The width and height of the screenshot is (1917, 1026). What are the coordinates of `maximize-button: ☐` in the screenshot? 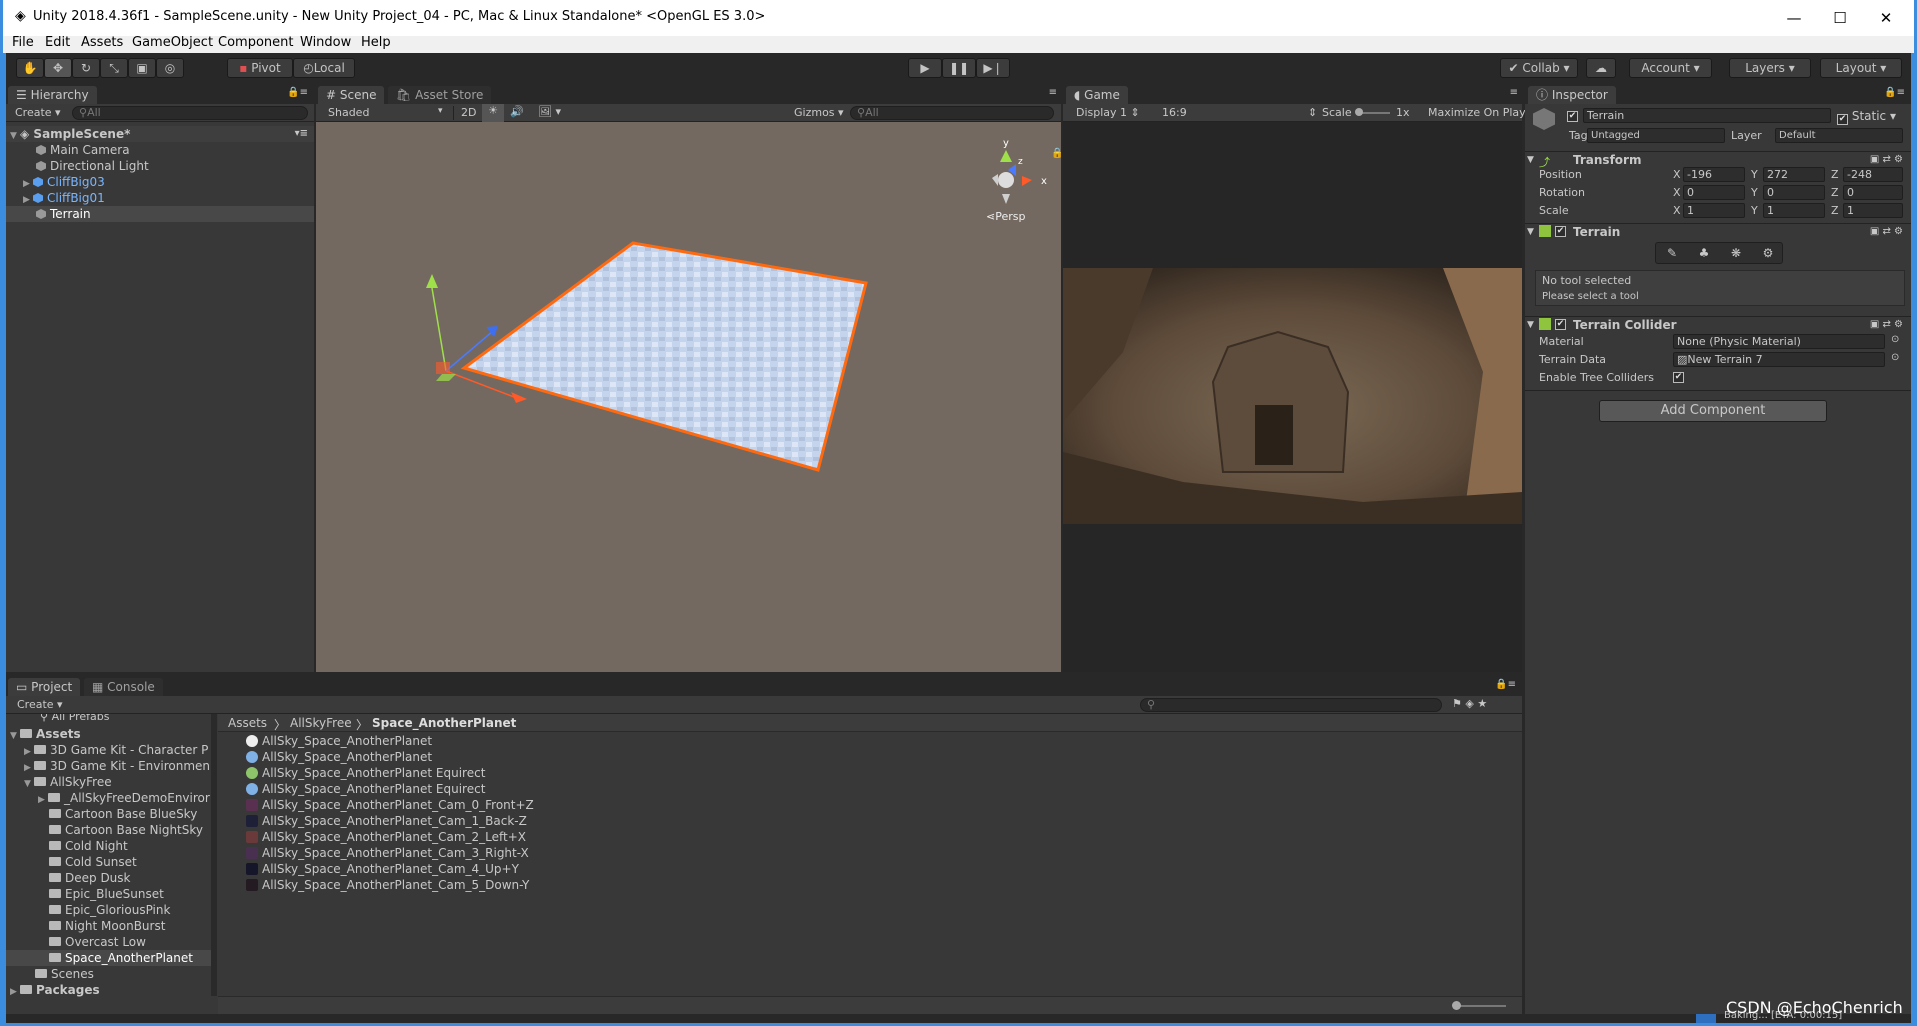 It's located at (1840, 18).